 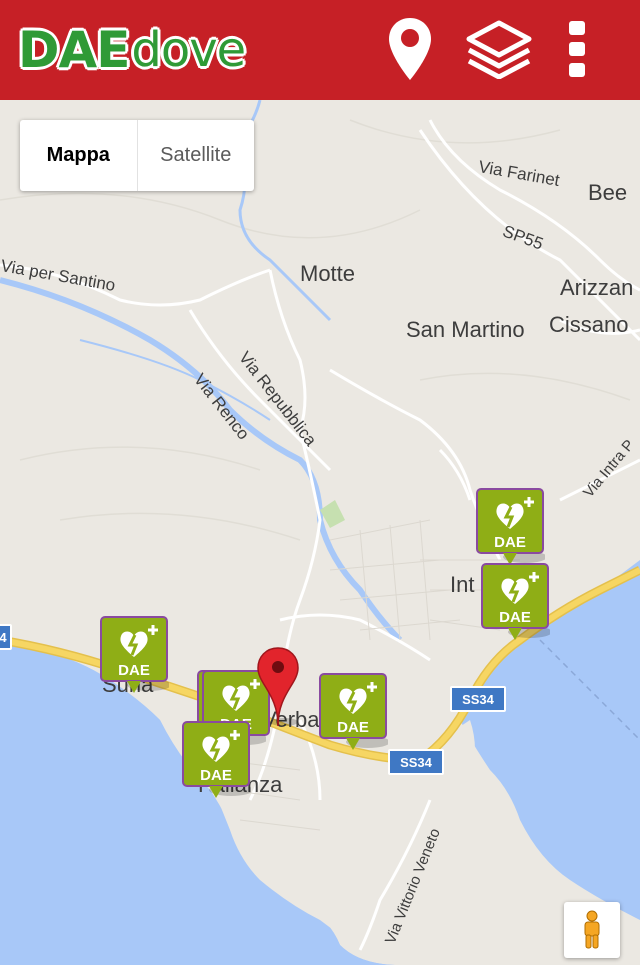 I want to click on label-bee: Bee, so click(x=608, y=192).